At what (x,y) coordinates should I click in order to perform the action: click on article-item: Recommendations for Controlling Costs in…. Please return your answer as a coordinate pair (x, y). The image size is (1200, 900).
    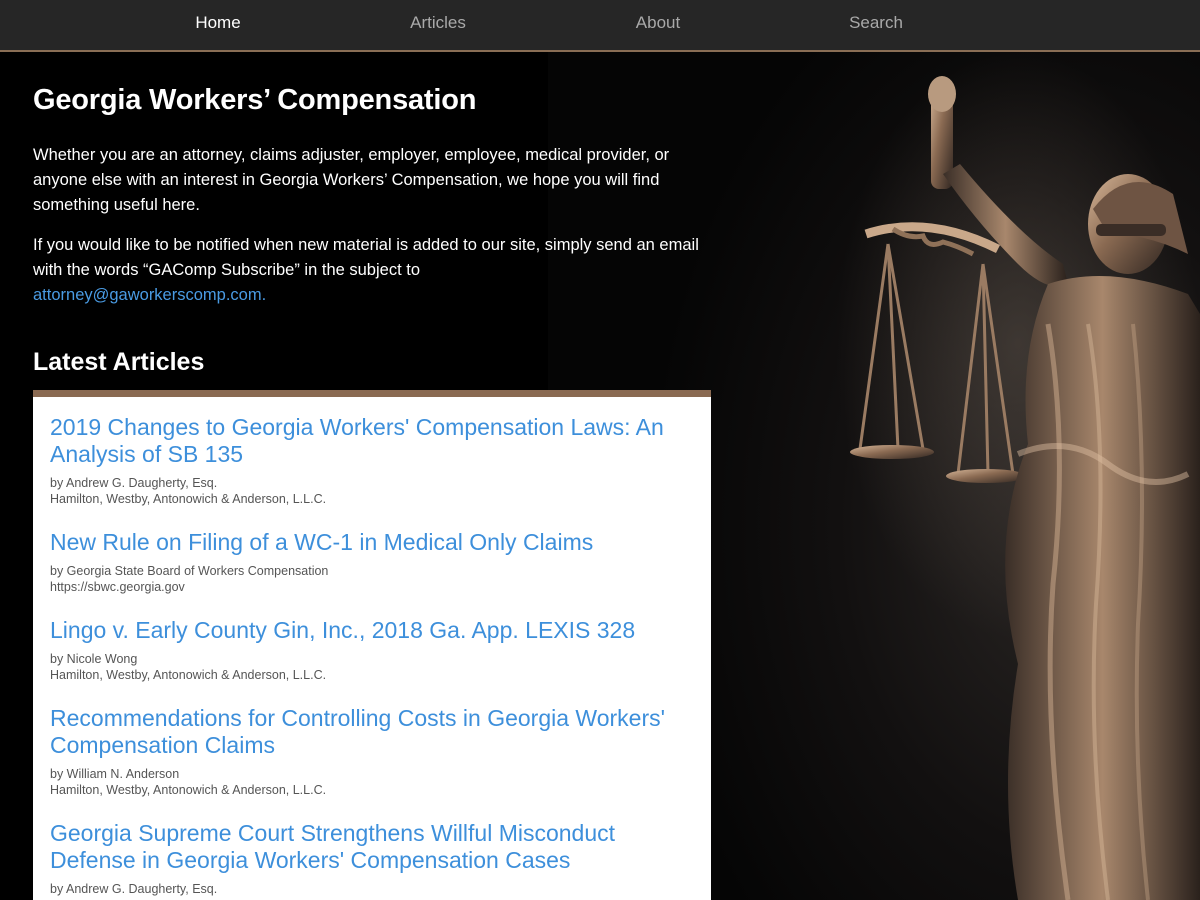
    Looking at the image, I should click on (372, 751).